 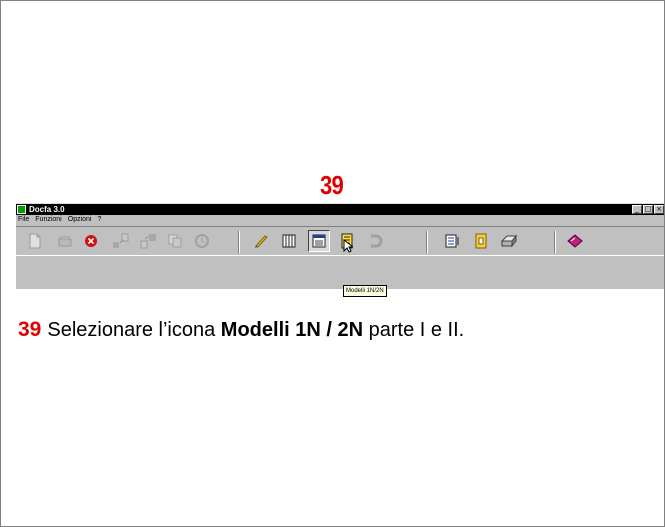 I want to click on notebook-icon, so click(x=481, y=241).